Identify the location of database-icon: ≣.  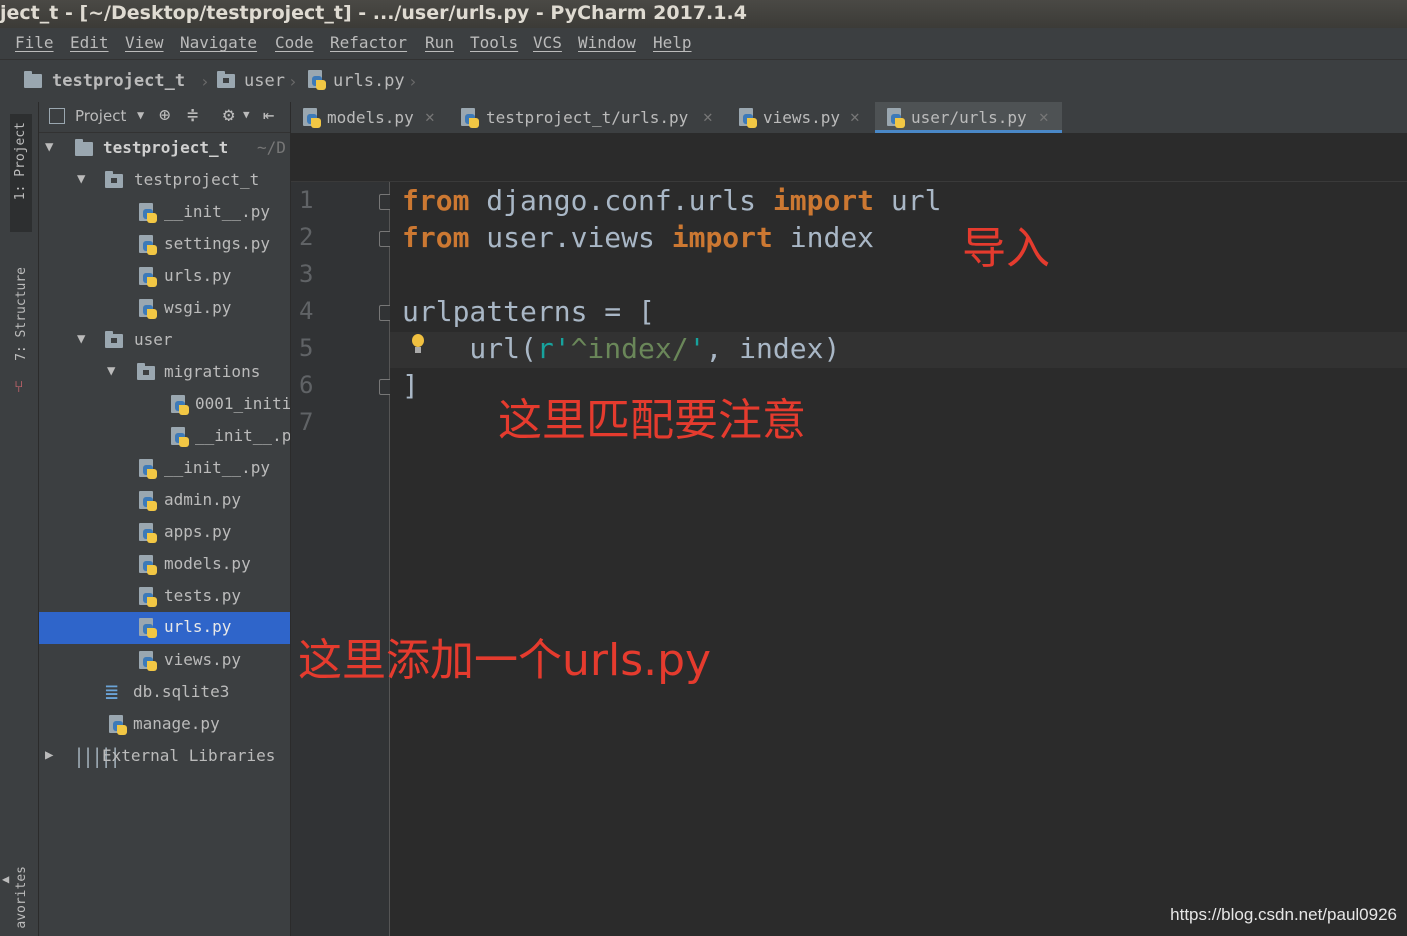
(112, 692).